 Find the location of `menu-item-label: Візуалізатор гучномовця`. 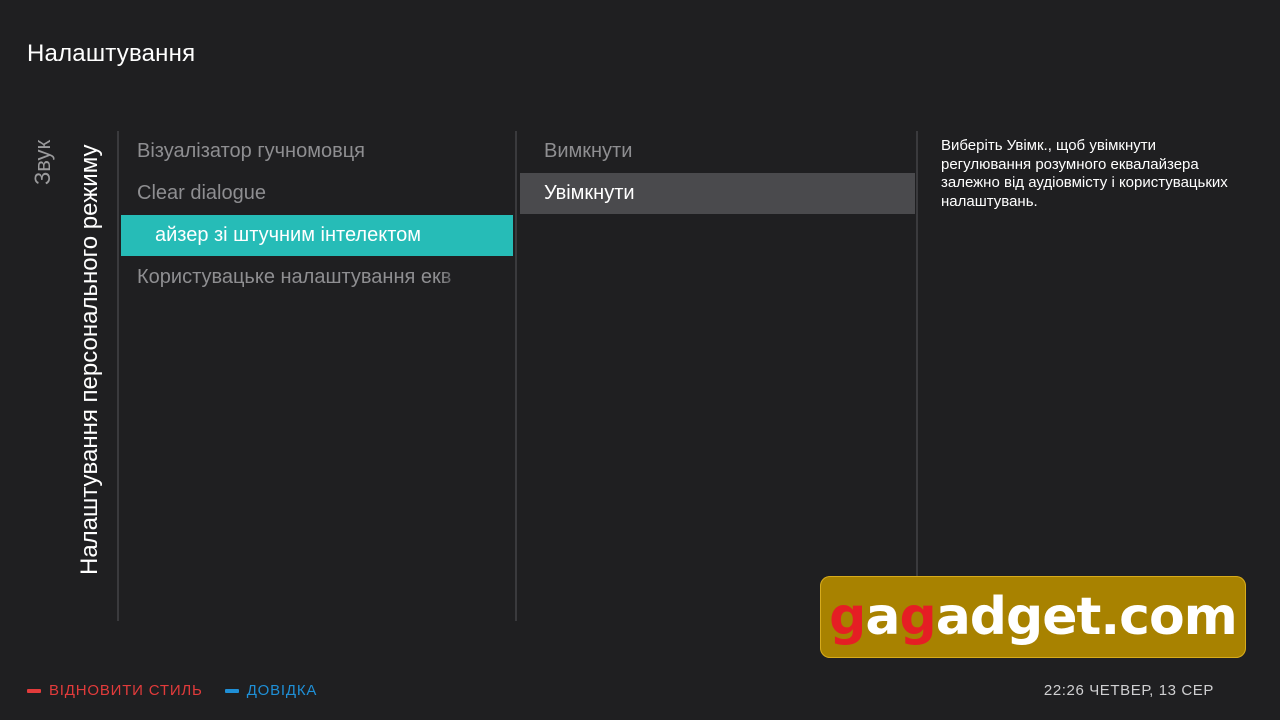

menu-item-label: Візуалізатор гучномовця is located at coordinates (251, 151).